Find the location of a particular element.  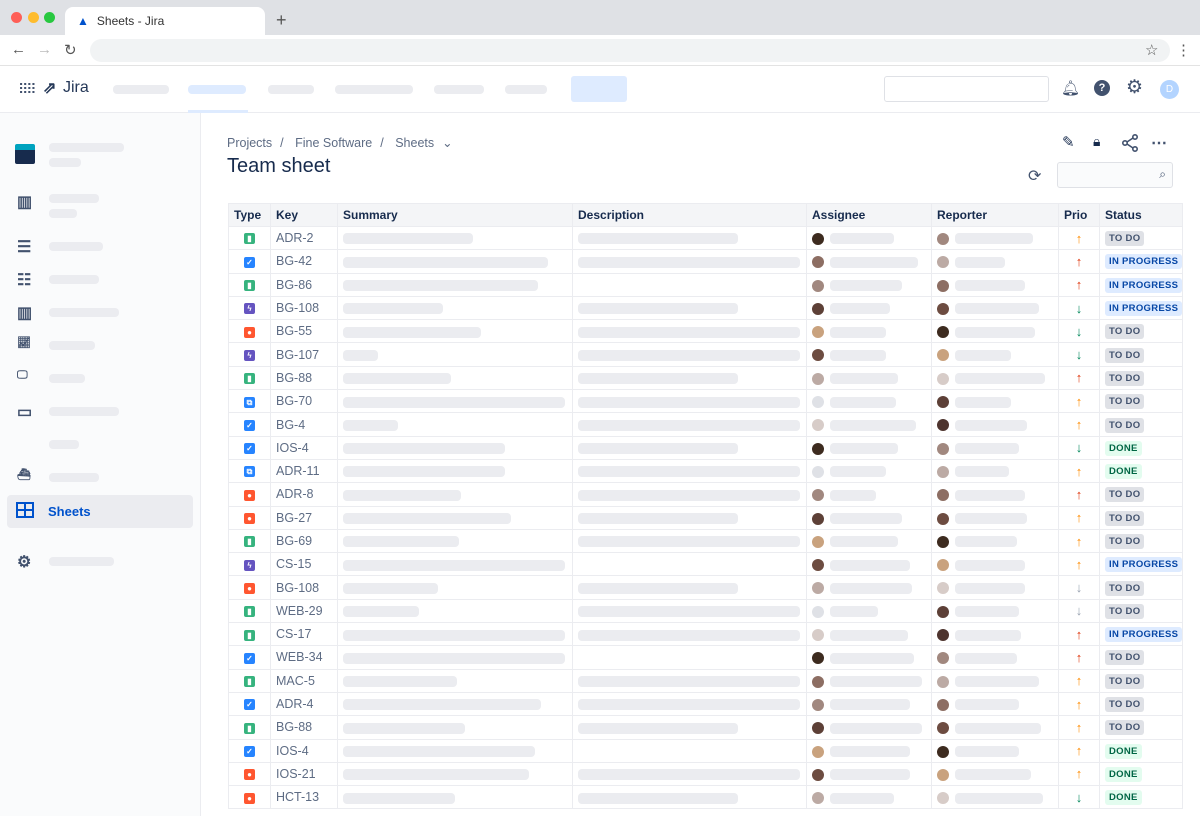

sheet-search-input: ⌕ is located at coordinates (1115, 175).